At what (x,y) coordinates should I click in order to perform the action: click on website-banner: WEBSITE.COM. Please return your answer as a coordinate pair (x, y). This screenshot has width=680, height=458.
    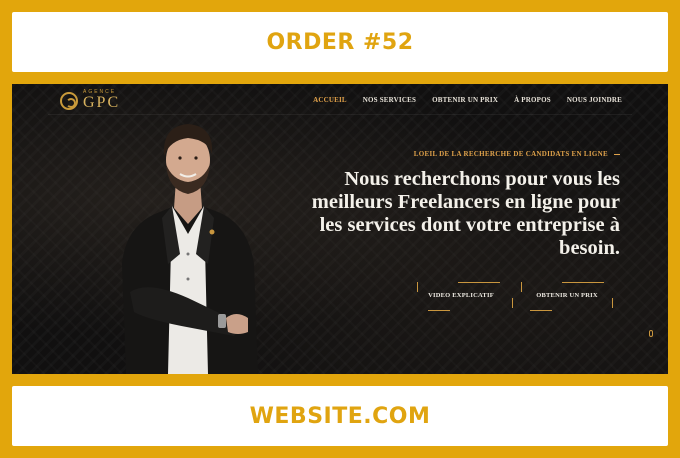
    Looking at the image, I should click on (340, 416).